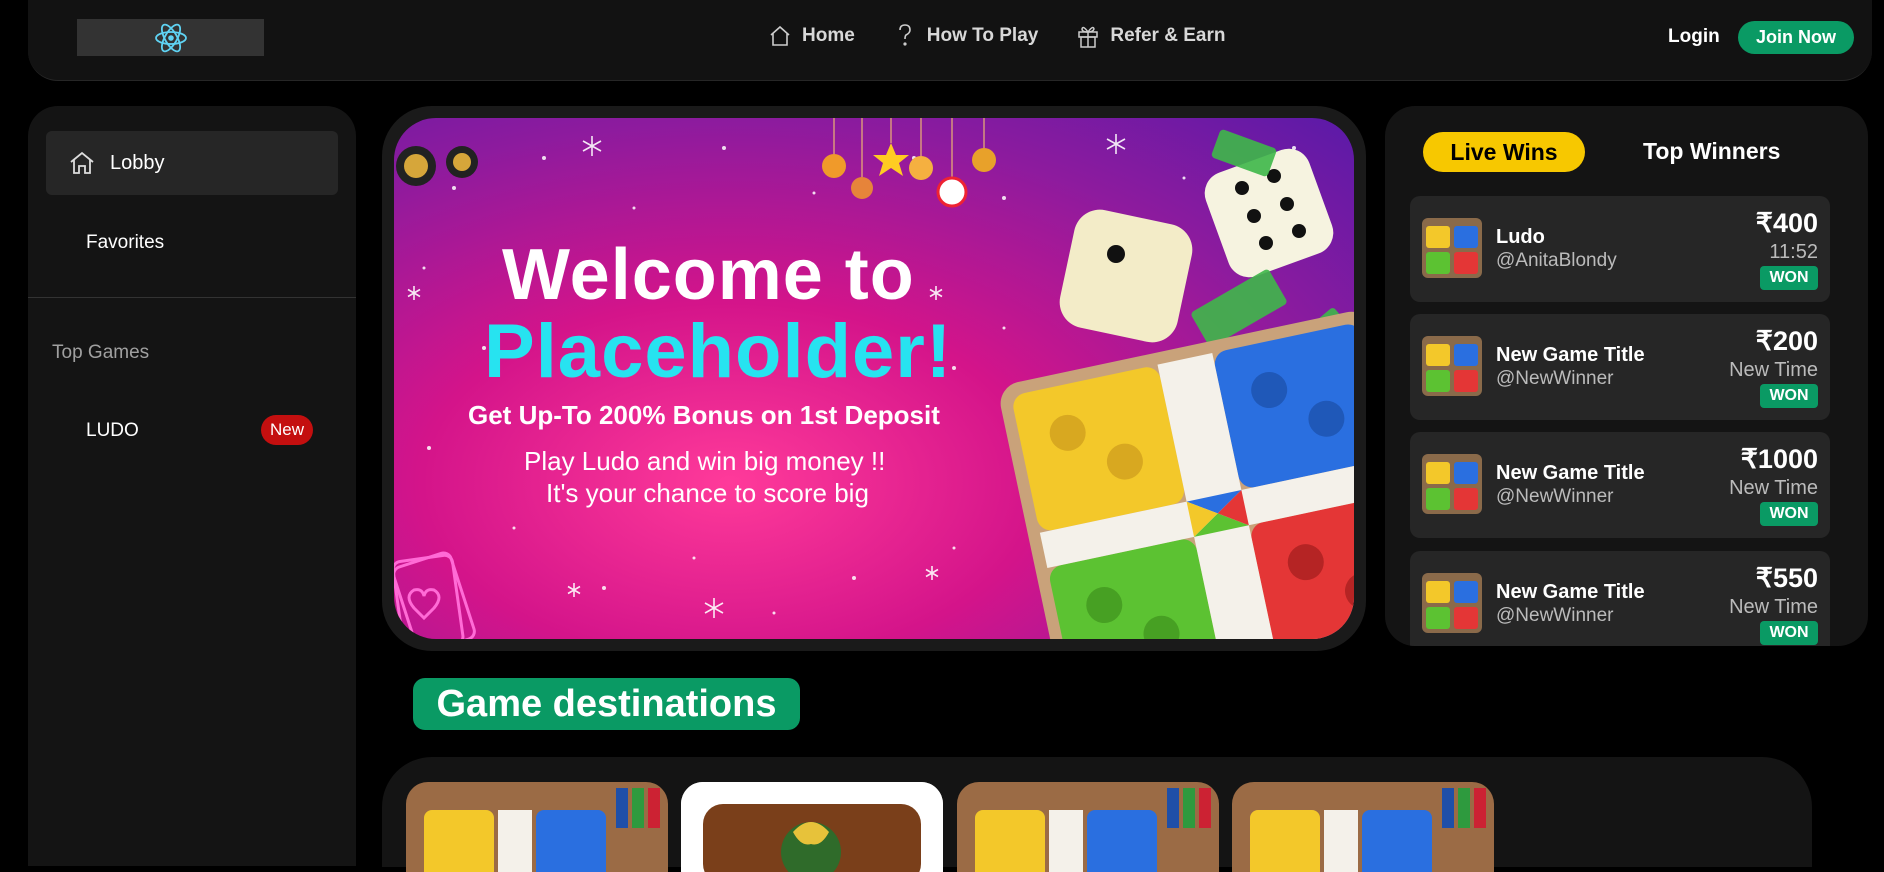  What do you see at coordinates (708, 275) in the screenshot?
I see `banner-title-line1: Welcome to` at bounding box center [708, 275].